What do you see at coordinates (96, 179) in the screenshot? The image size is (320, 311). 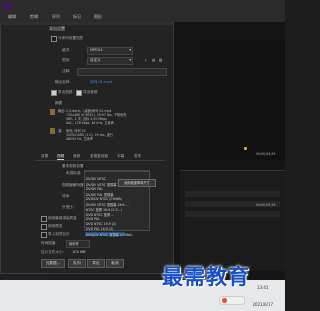 I see `dropdown-option: DV/DV NTSC` at bounding box center [96, 179].